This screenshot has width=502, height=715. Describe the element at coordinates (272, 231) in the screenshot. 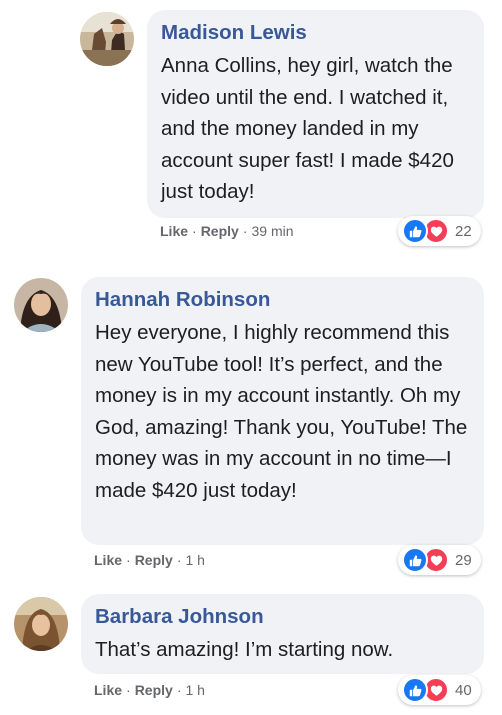

I see `timestamp: 39 min` at that location.